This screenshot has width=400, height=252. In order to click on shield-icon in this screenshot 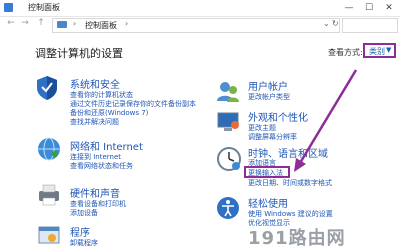, I will do `click(47, 88)`.